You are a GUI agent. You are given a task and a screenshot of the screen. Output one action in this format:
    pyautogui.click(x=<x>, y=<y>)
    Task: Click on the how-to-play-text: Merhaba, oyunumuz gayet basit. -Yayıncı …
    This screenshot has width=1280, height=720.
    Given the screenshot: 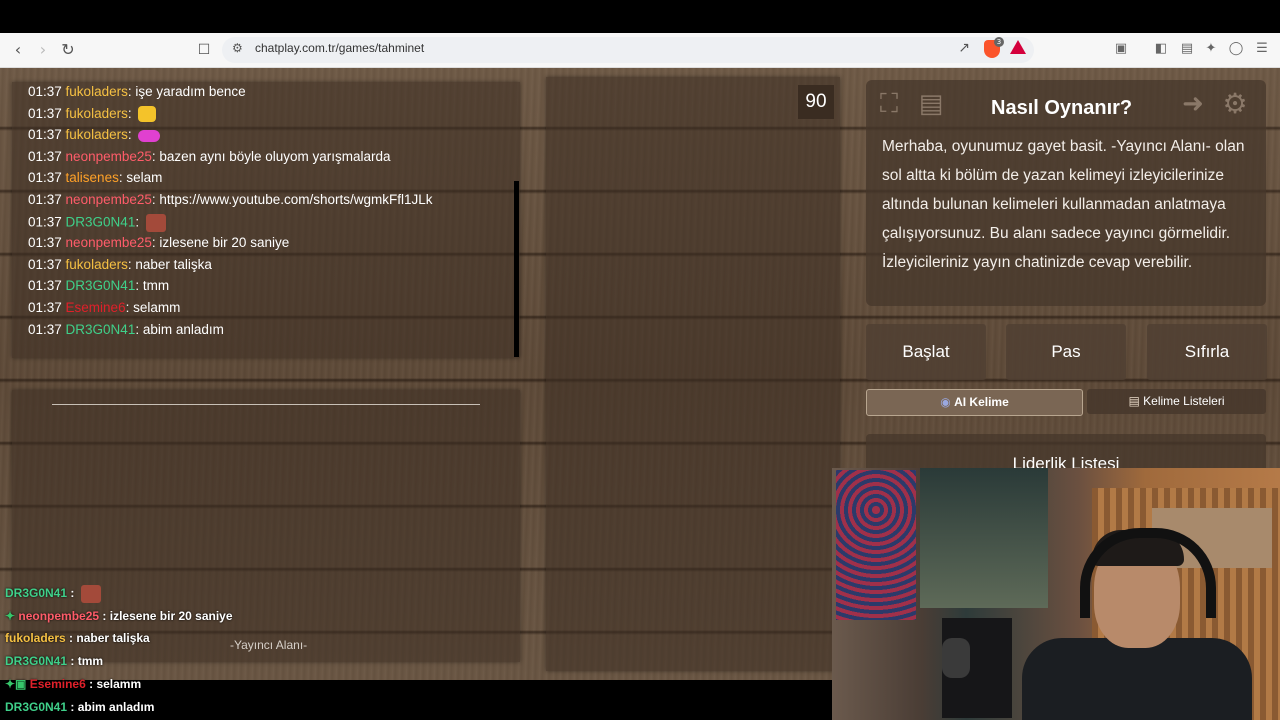 What is the action you would take?
    pyautogui.click(x=1063, y=204)
    